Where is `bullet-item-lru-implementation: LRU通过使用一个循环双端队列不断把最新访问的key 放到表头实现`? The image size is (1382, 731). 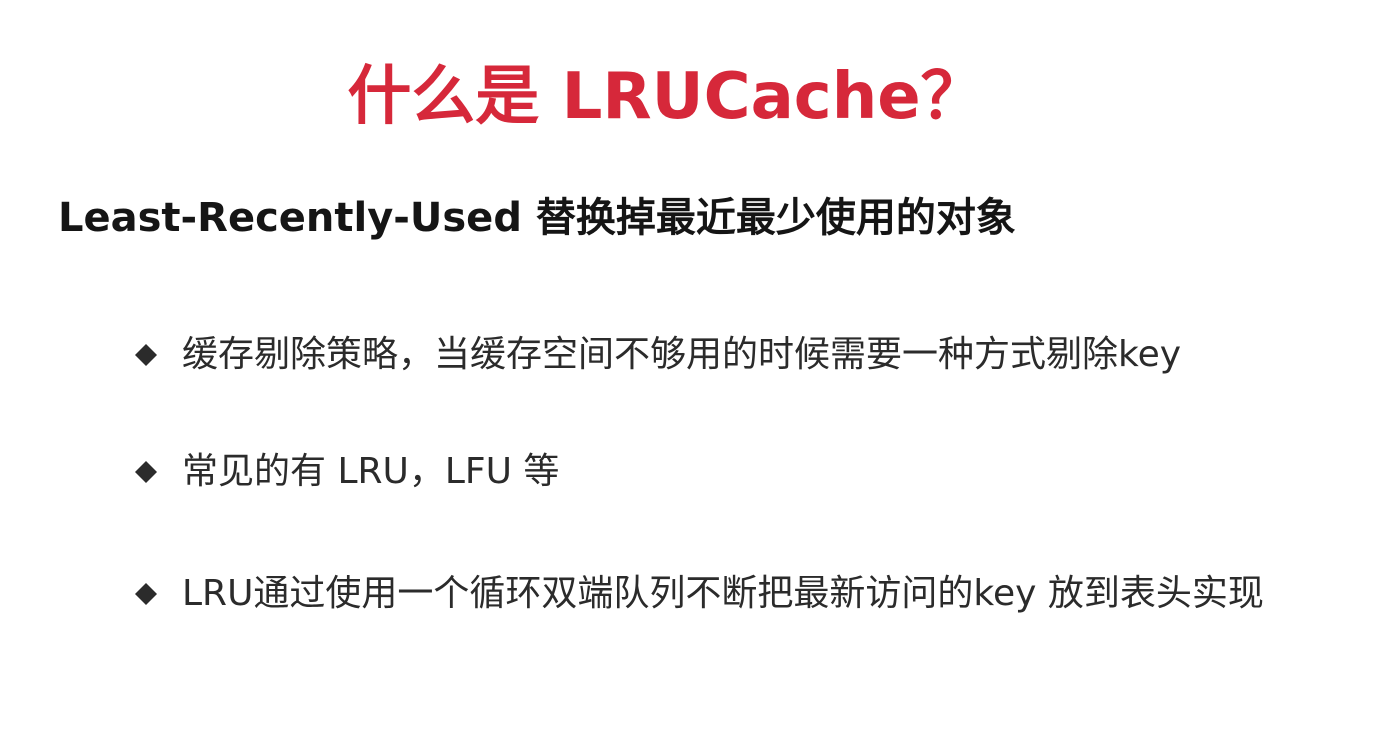 bullet-item-lru-implementation: LRU通过使用一个循环双端队列不断把最新访问的key 放到表头实现 is located at coordinates (698, 594).